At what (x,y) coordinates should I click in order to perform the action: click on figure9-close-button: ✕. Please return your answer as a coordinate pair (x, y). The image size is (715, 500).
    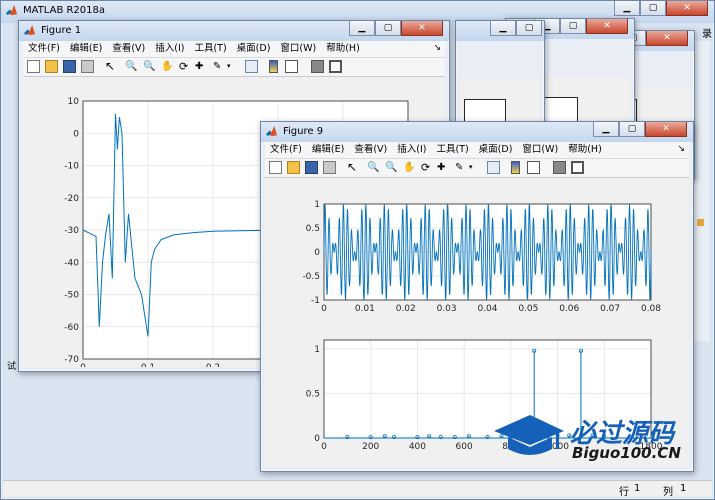
    Looking at the image, I should click on (666, 129).